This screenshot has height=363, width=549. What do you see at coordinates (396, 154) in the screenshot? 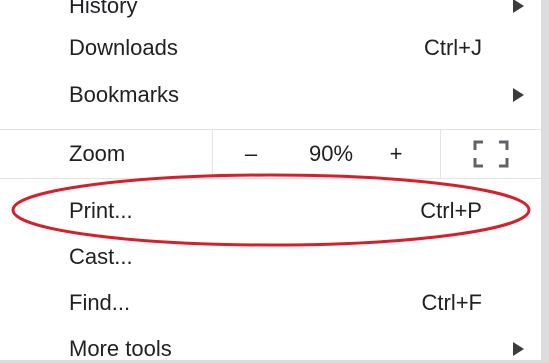
I see `zoom-in-button: +` at bounding box center [396, 154].